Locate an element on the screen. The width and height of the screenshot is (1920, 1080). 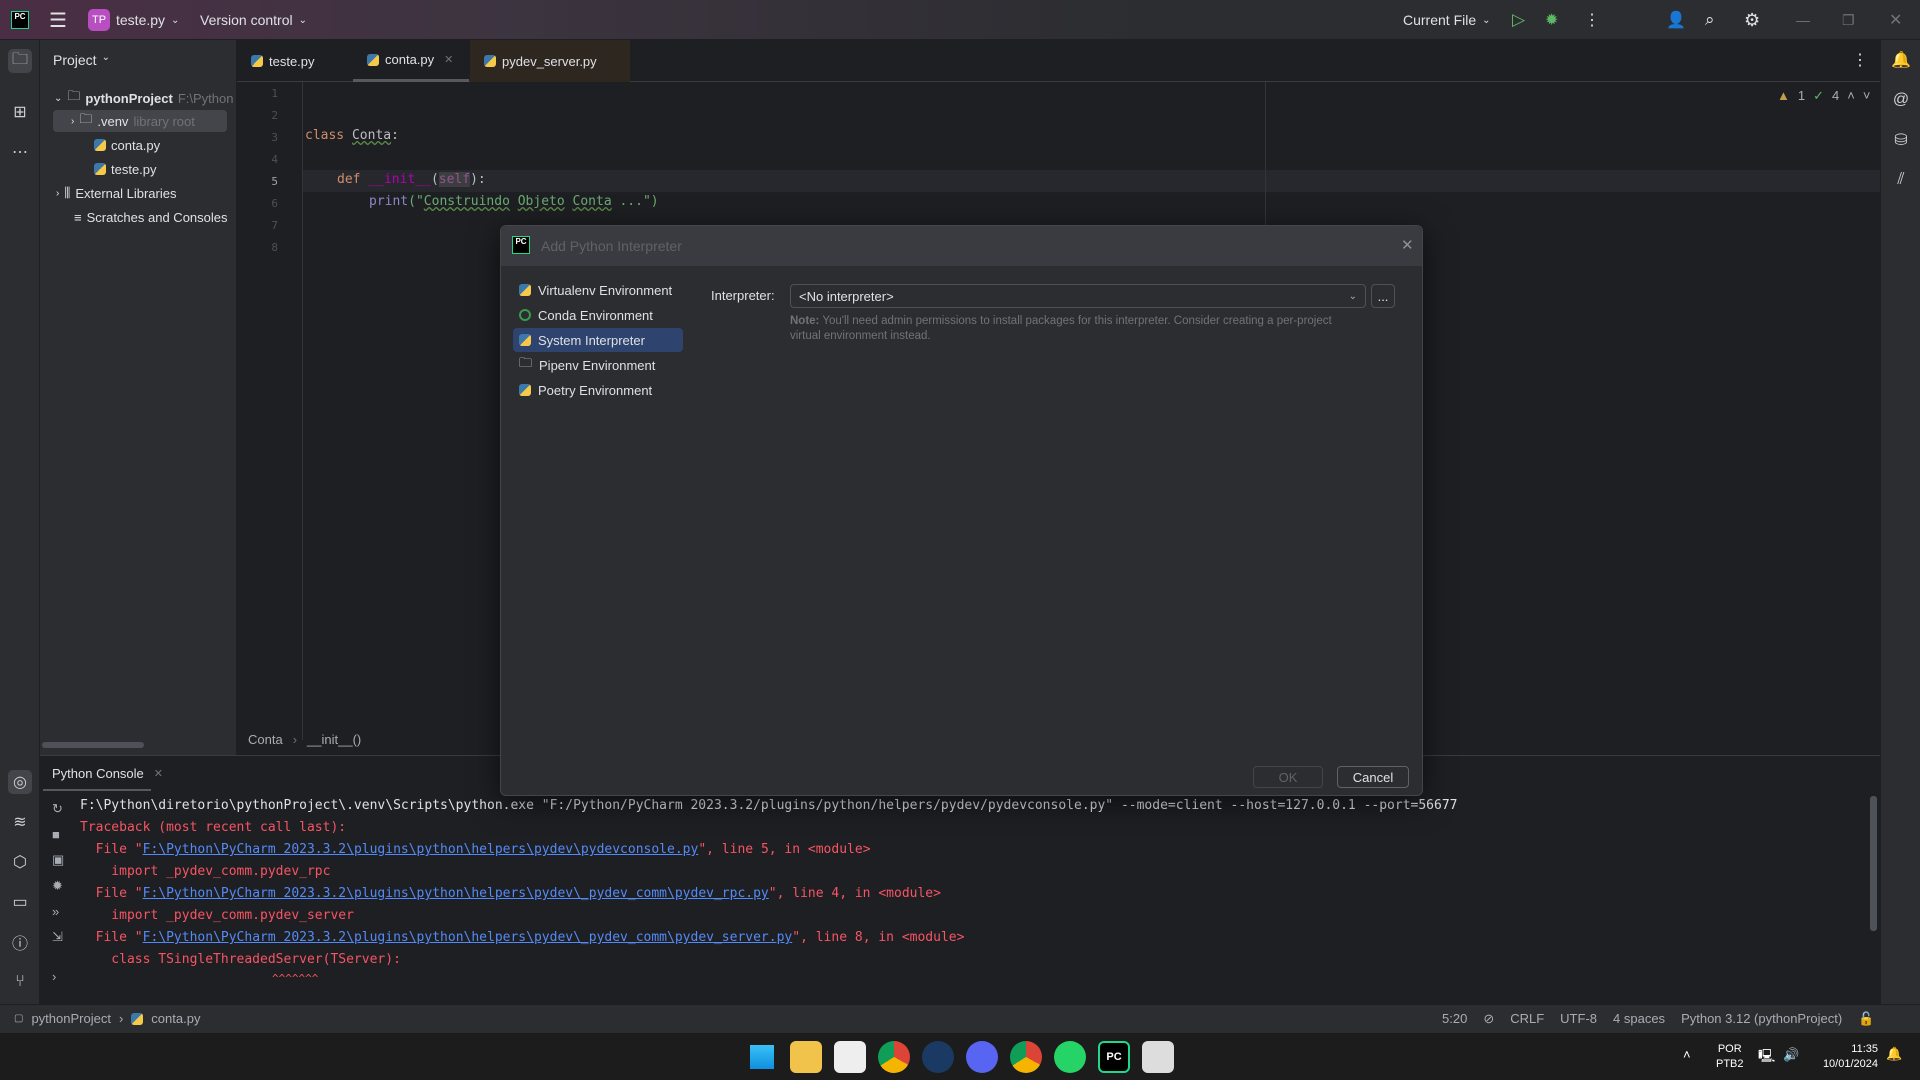
restore-icon: ❐ is located at coordinates (1848, 20).